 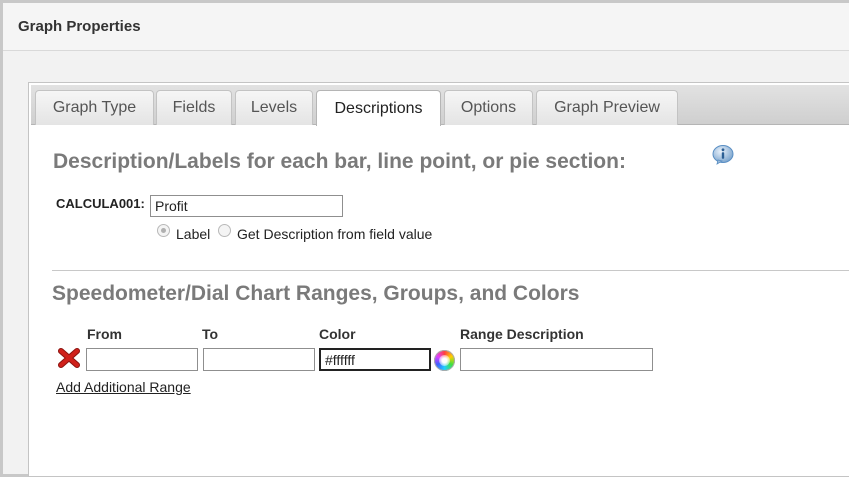 What do you see at coordinates (522, 334) in the screenshot?
I see `range-description-column-label: Range Description` at bounding box center [522, 334].